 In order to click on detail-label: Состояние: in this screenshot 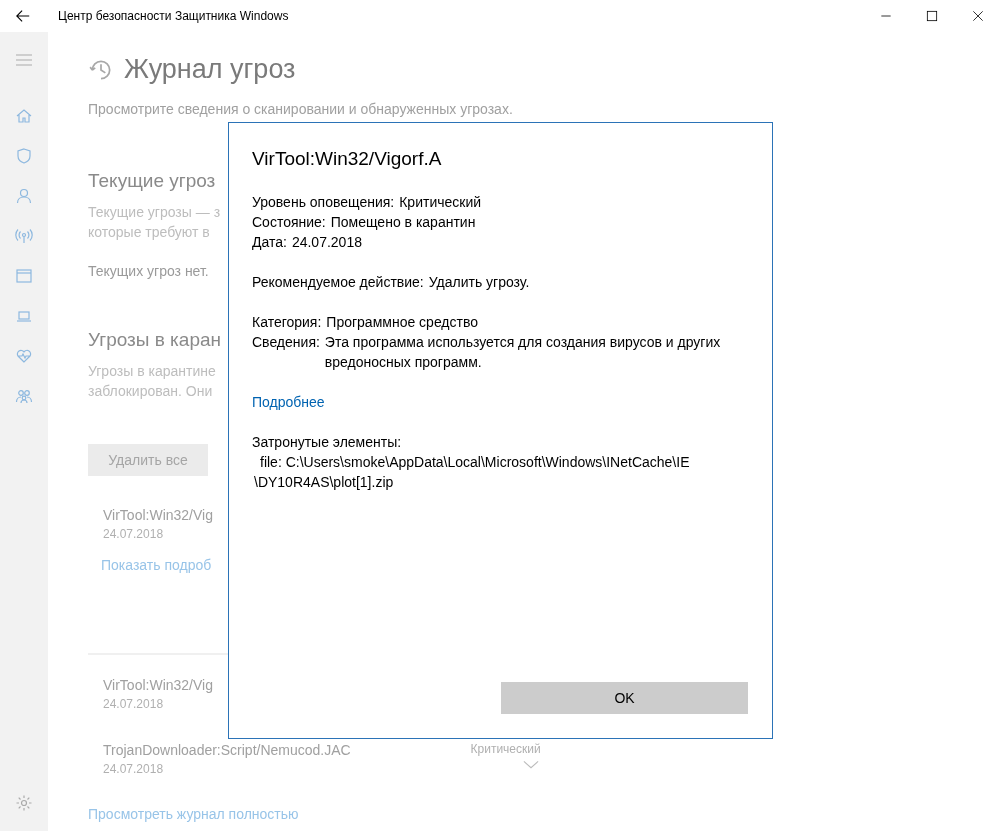, I will do `click(289, 222)`.